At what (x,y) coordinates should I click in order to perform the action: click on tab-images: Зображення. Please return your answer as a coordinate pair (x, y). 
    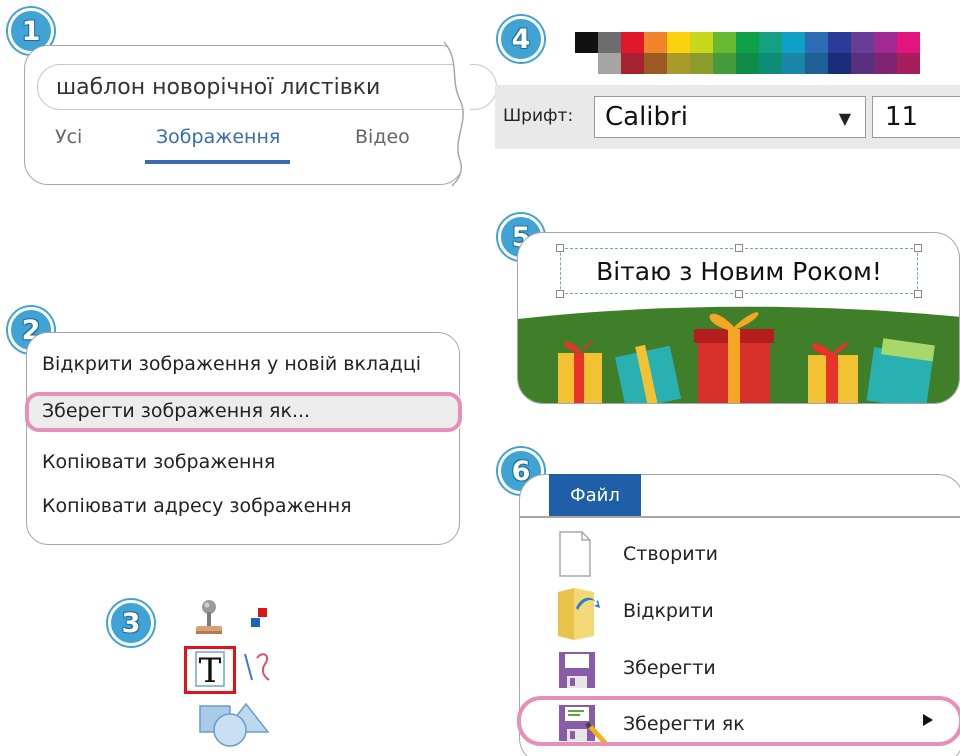
    Looking at the image, I should click on (218, 137).